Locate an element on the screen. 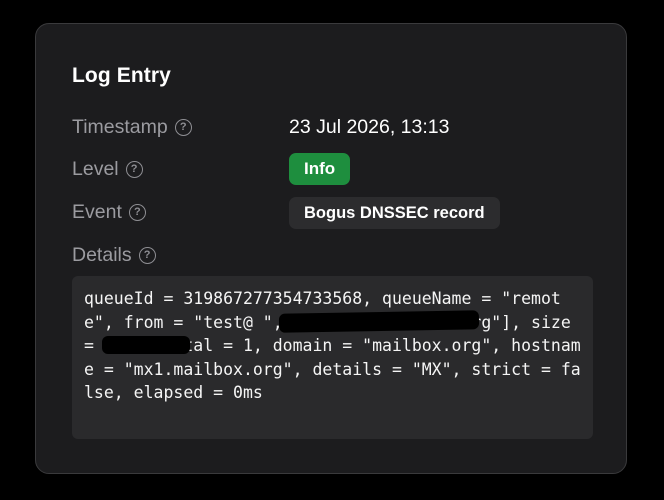  timestamp-value: 23 Jul 2026, 13:13 is located at coordinates (369, 127).